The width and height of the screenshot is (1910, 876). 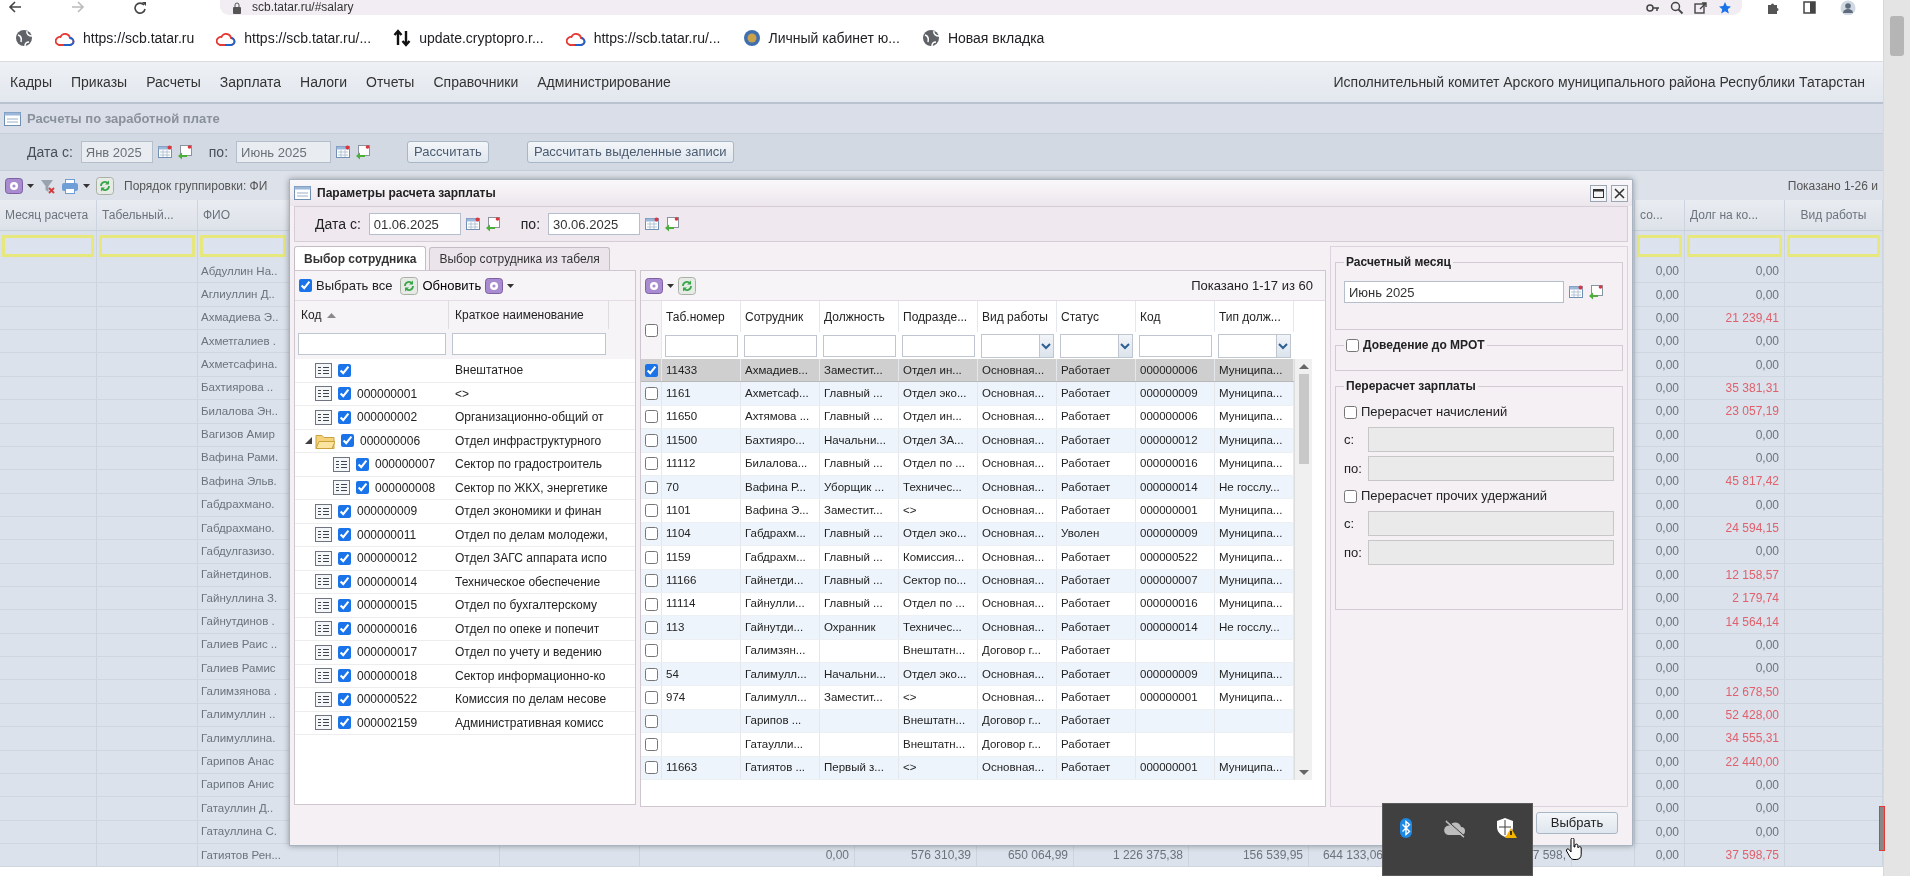 I want to click on profile-icon, so click(x=1848, y=7).